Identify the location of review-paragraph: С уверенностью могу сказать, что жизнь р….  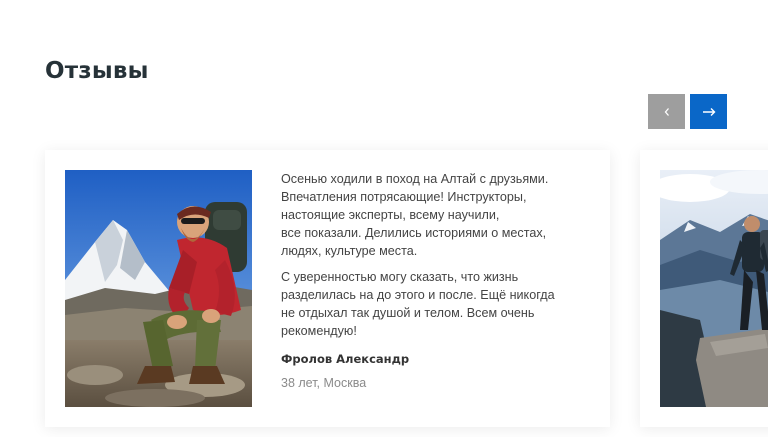
(431, 304).